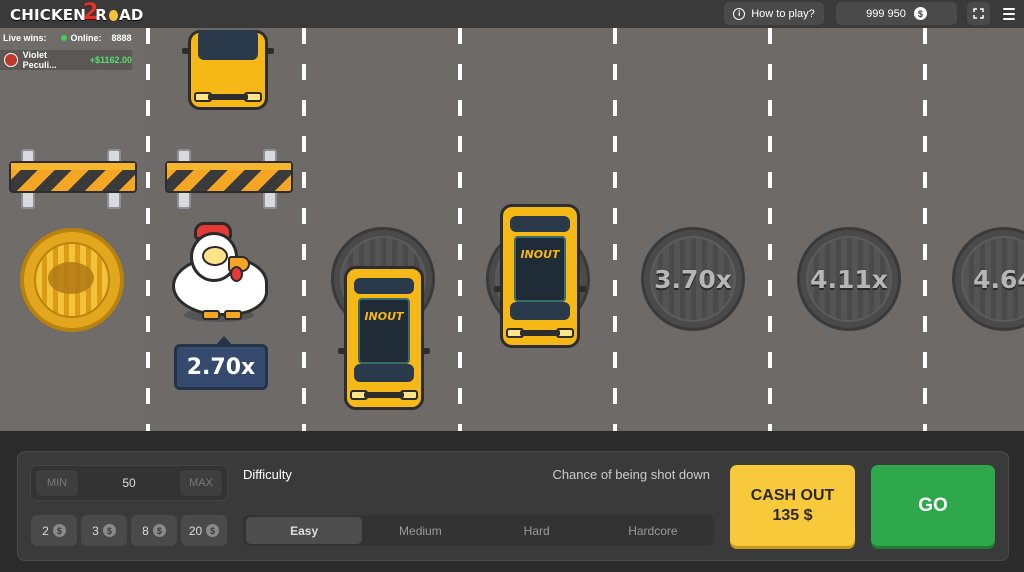 This screenshot has width=1024, height=572. Describe the element at coordinates (45, 530) in the screenshot. I see `quick-bet-value: 2` at that location.